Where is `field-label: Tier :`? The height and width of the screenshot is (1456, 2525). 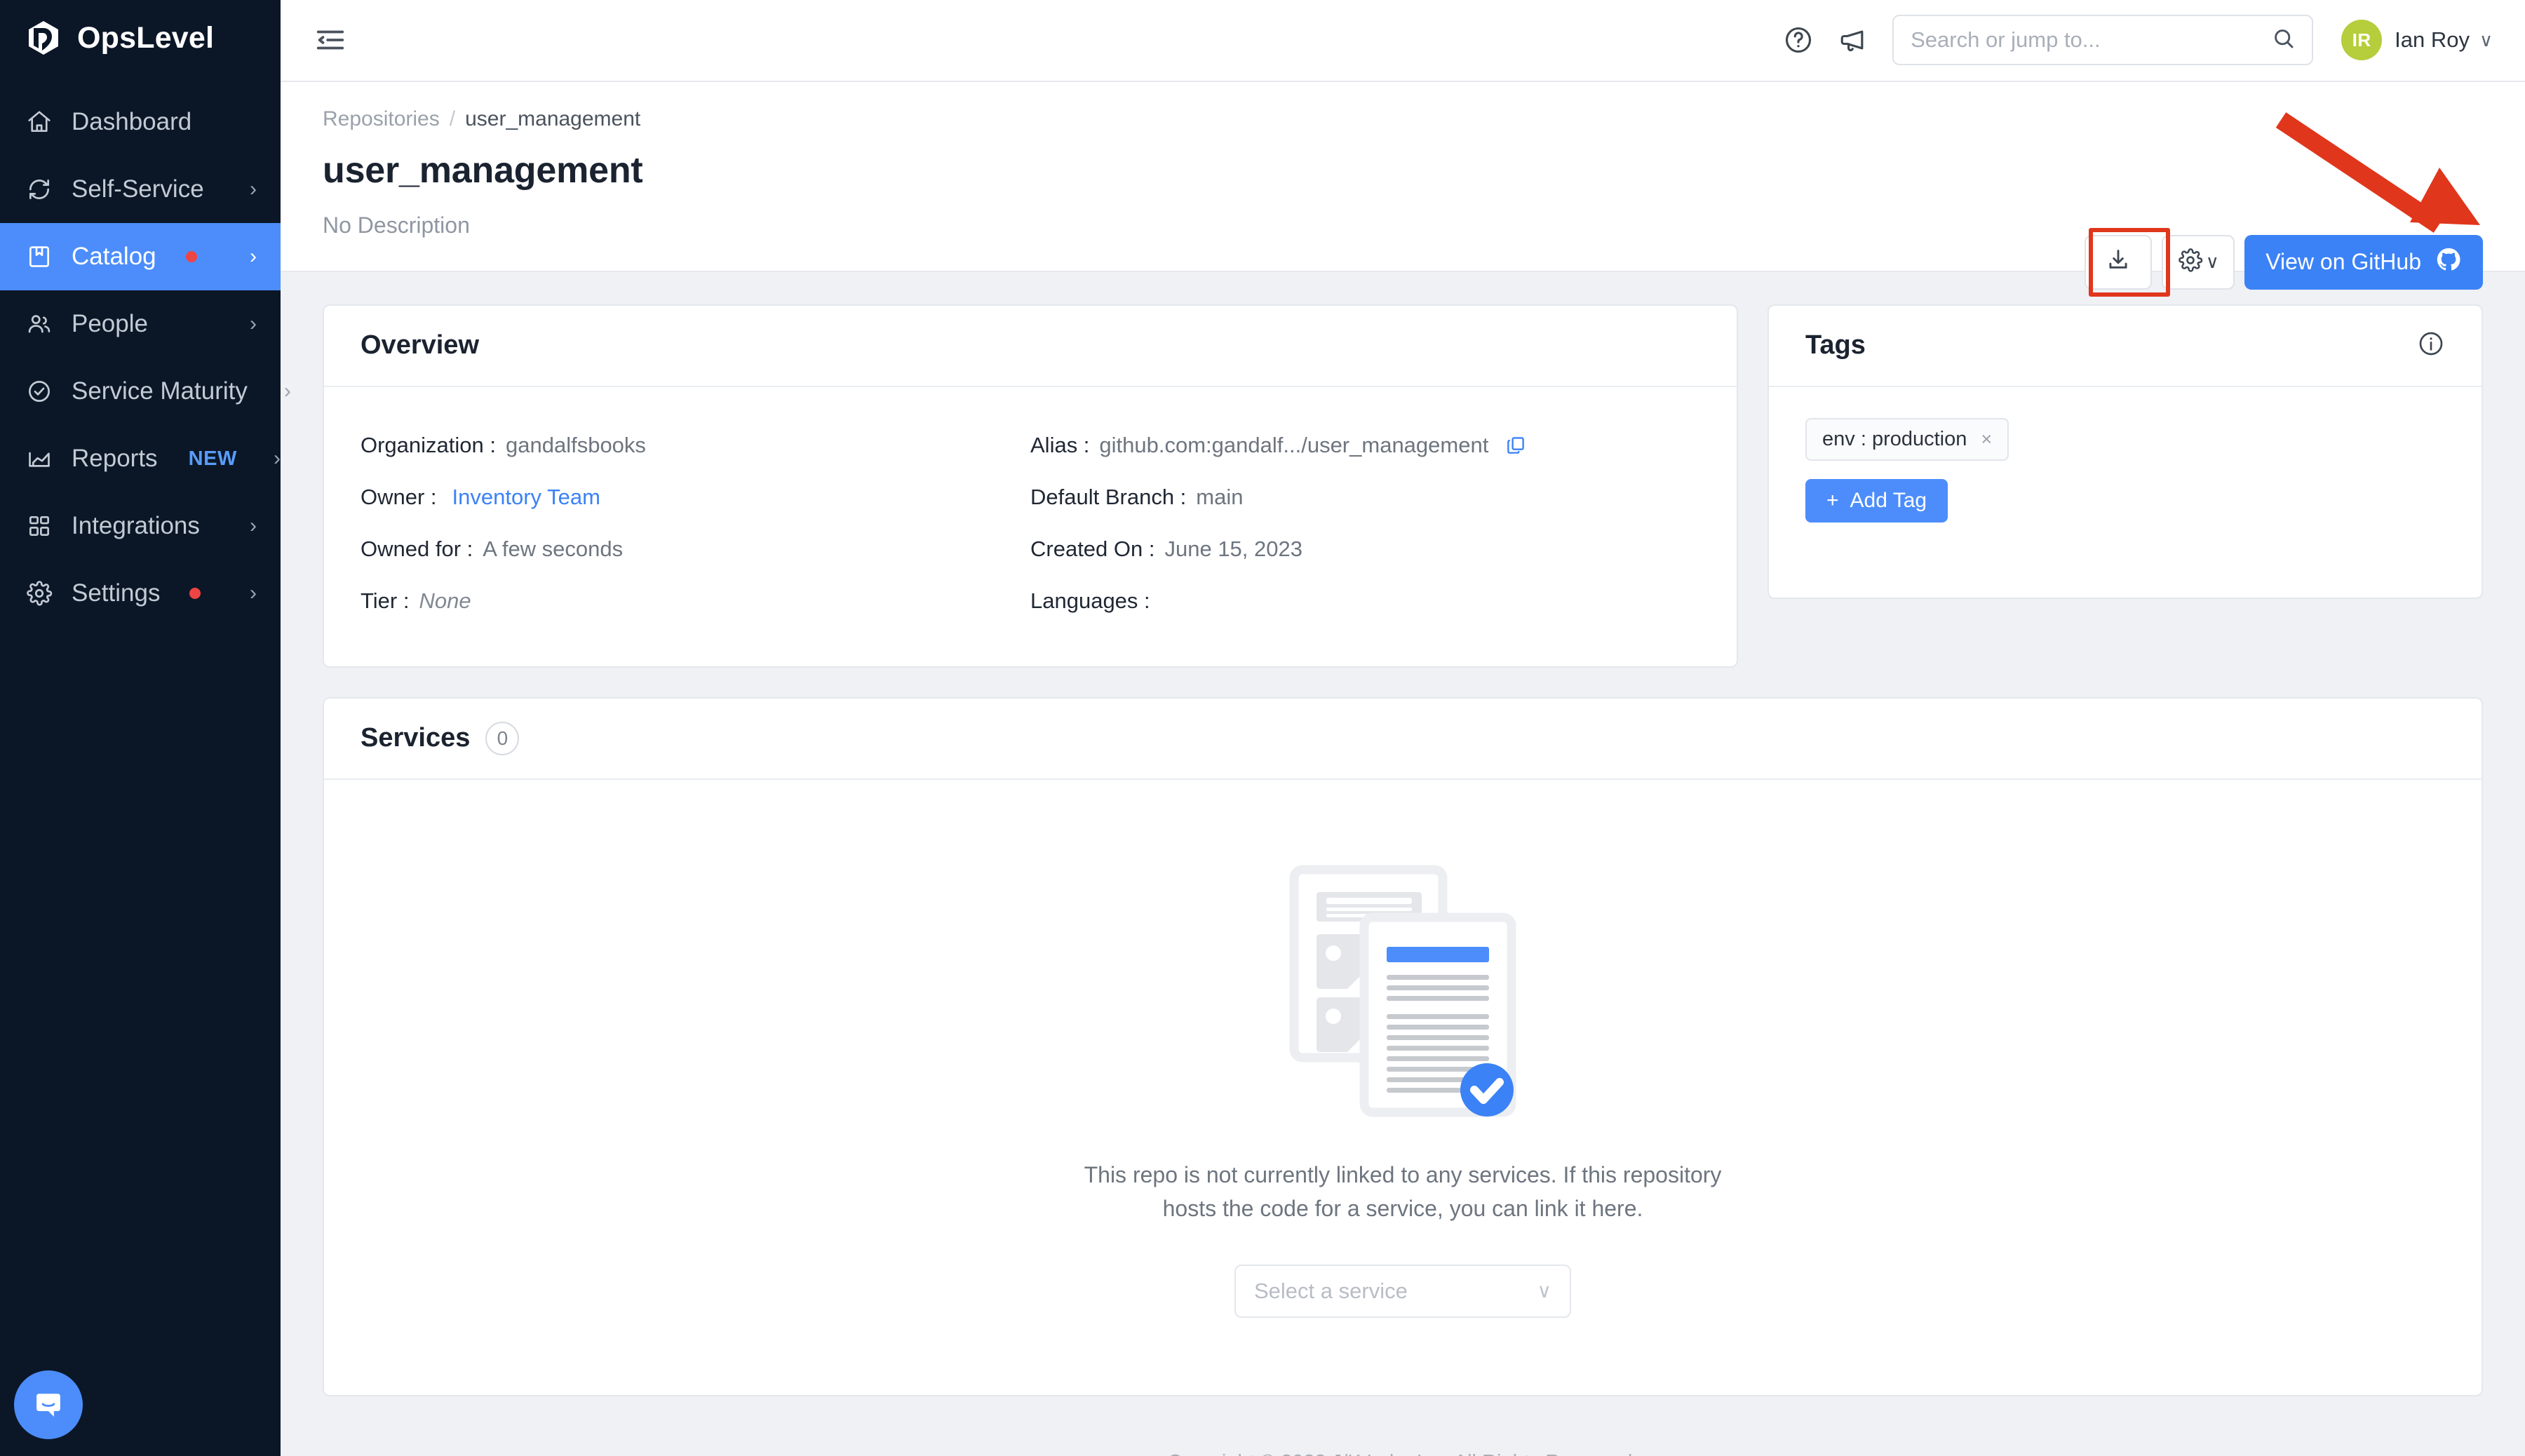 field-label: Tier : is located at coordinates (385, 600).